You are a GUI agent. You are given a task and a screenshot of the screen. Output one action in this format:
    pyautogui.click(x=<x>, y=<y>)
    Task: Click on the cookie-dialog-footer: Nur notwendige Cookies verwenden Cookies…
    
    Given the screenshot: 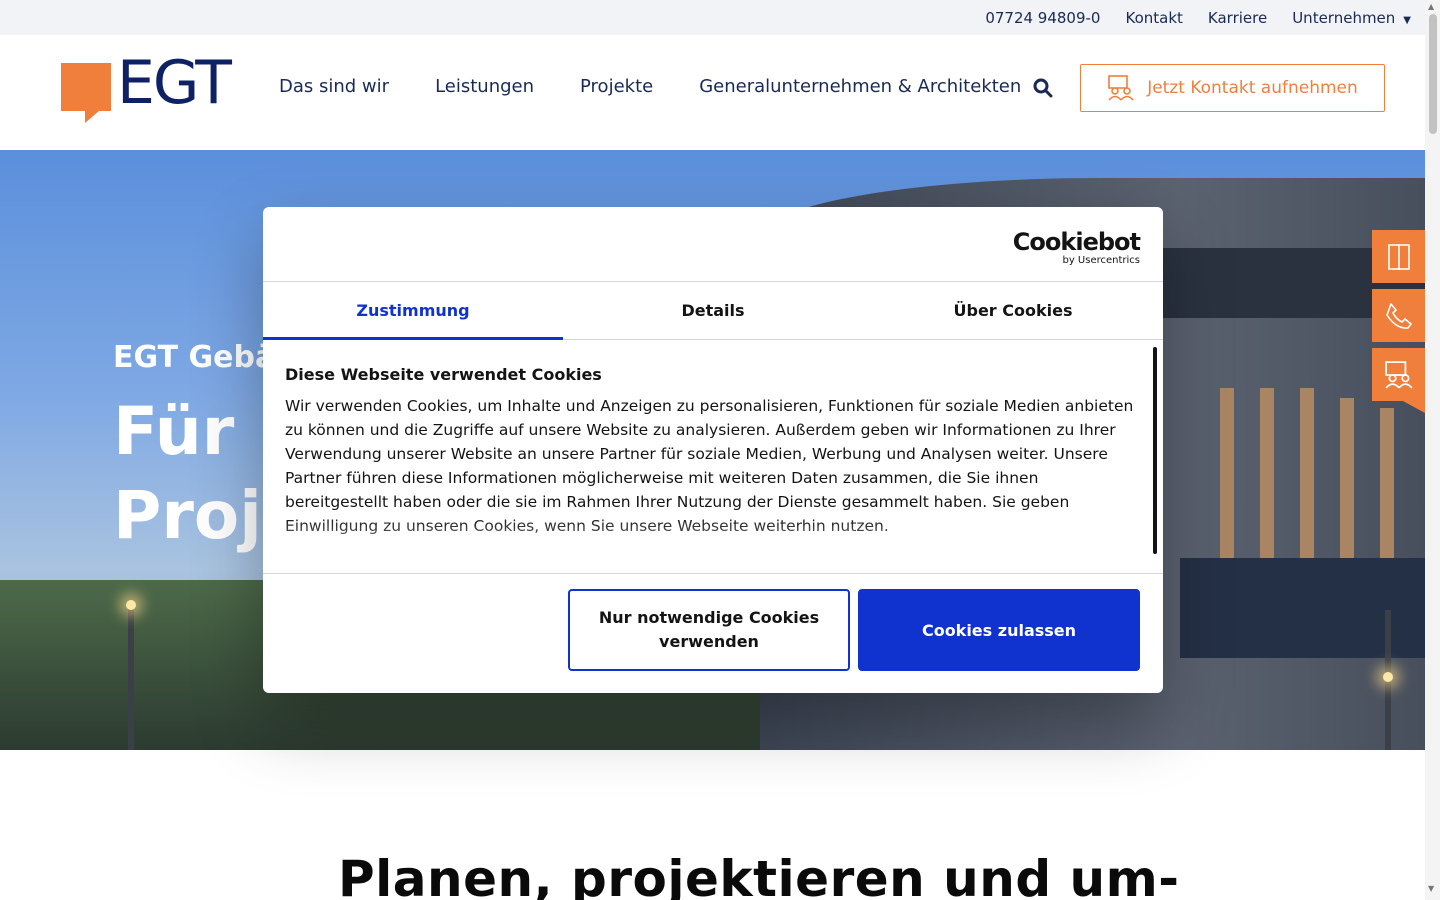 What is the action you would take?
    pyautogui.click(x=713, y=633)
    